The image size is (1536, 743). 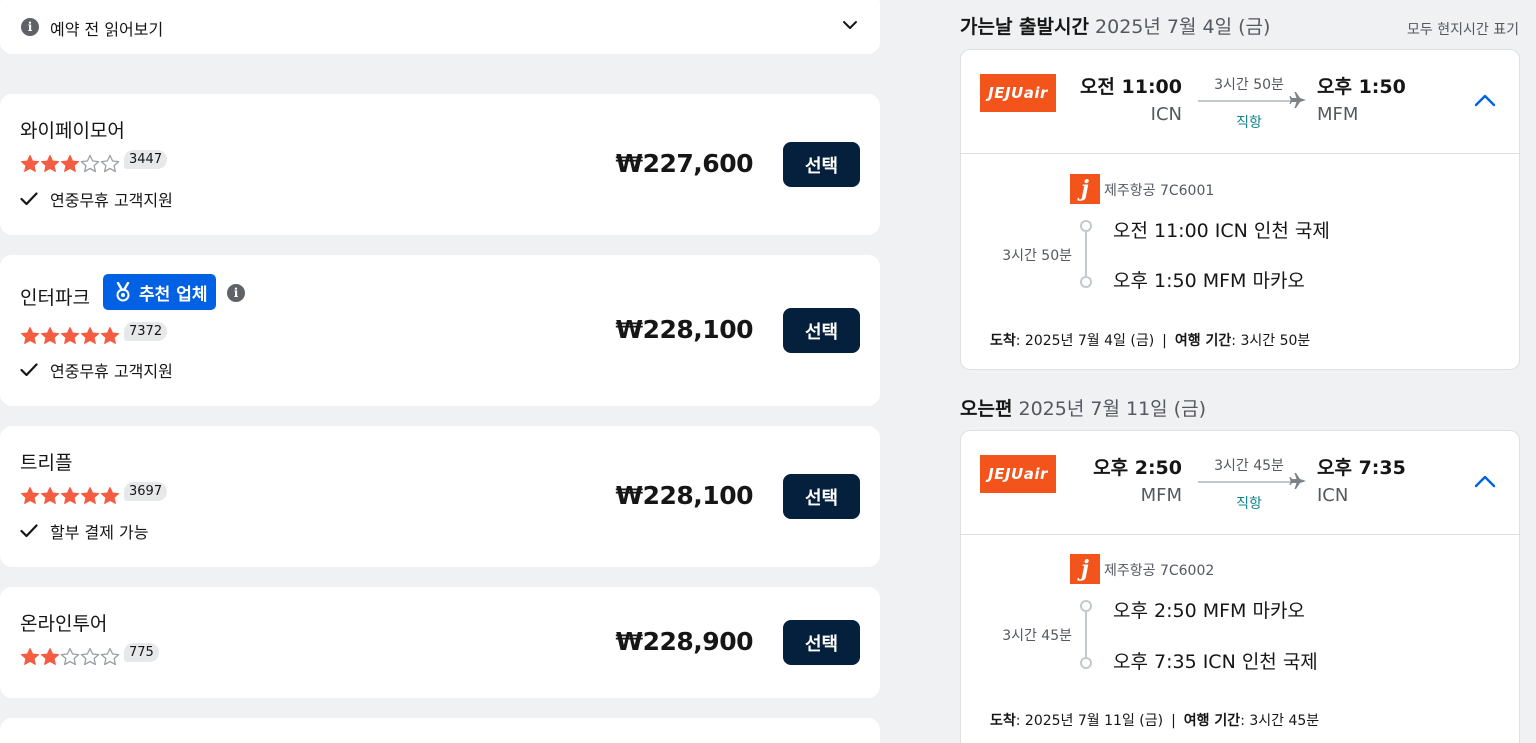 I want to click on provider-feature: 할부 결제 가능, so click(x=84, y=531).